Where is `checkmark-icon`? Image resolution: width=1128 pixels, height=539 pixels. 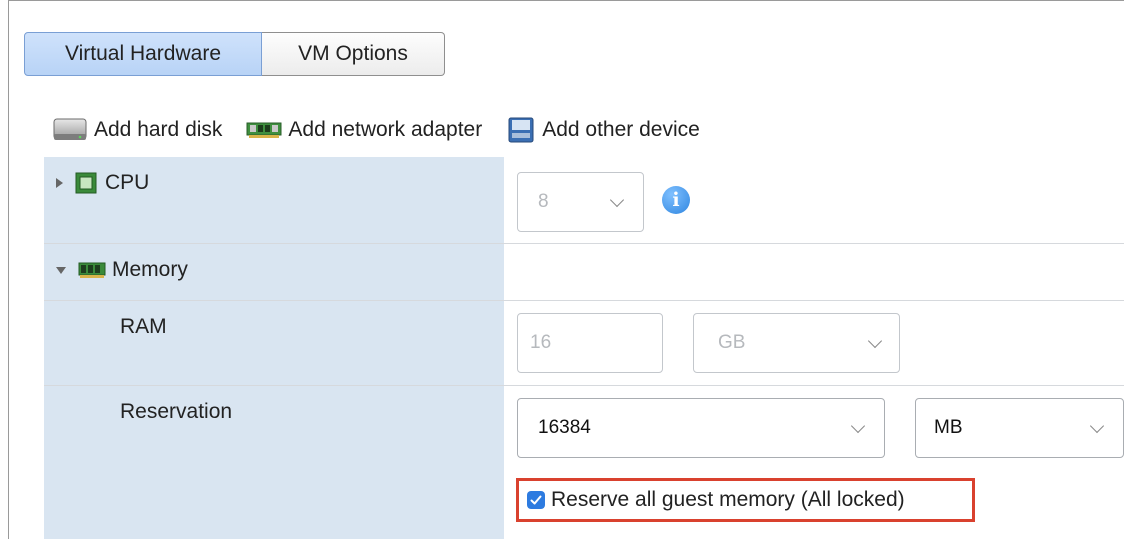
checkmark-icon is located at coordinates (536, 500).